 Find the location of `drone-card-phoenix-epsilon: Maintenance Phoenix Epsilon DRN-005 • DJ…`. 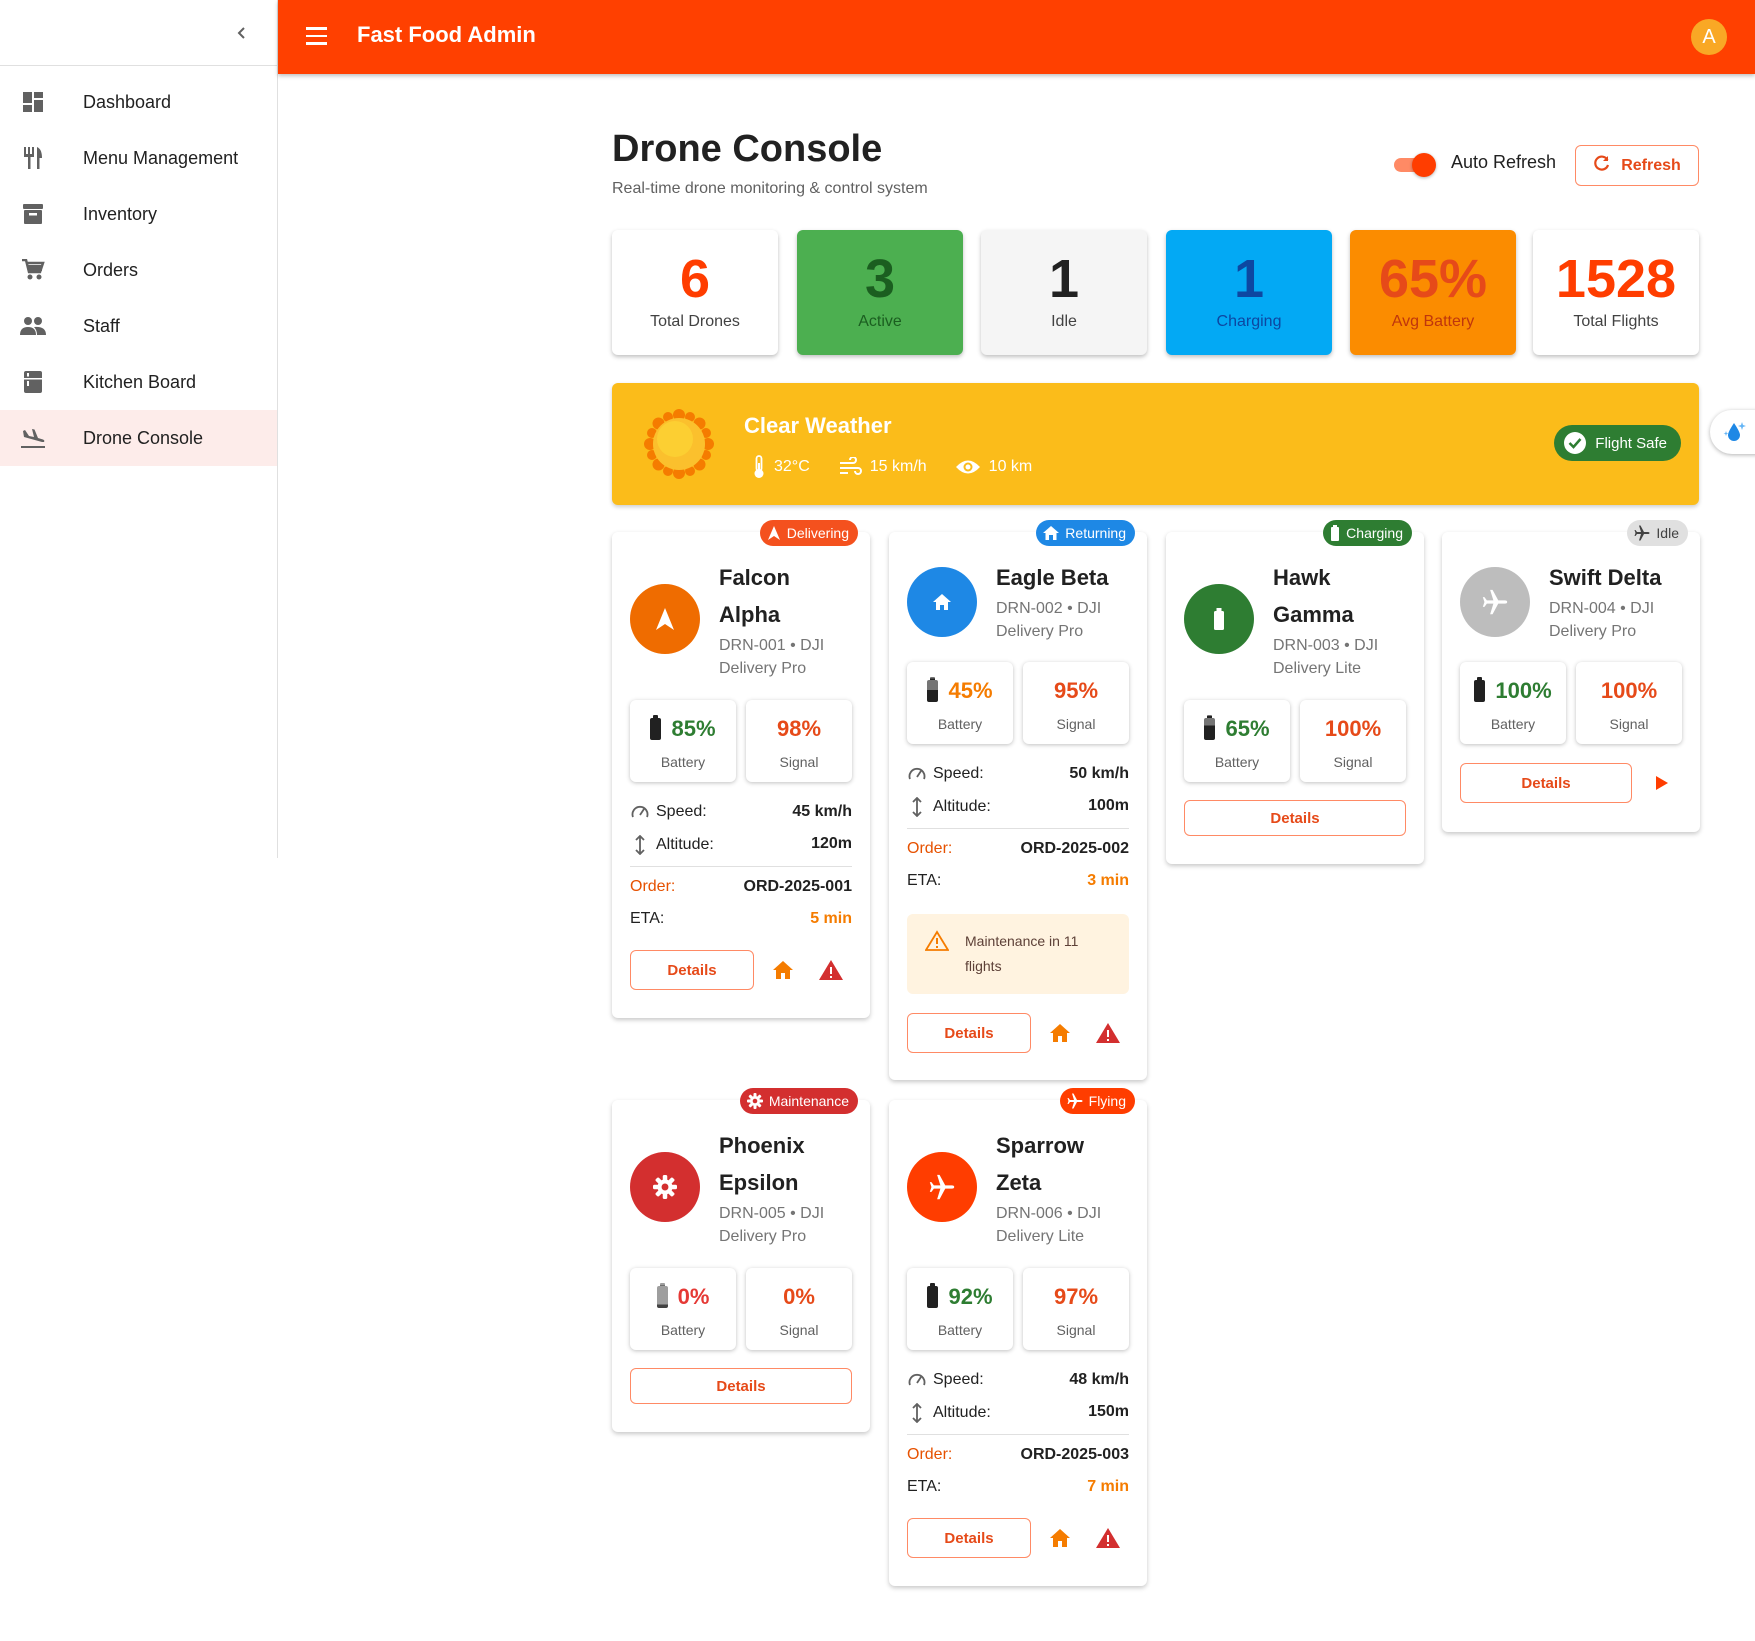

drone-card-phoenix-epsilon: Maintenance Phoenix Epsilon DRN-005 • DJ… is located at coordinates (741, 1260).